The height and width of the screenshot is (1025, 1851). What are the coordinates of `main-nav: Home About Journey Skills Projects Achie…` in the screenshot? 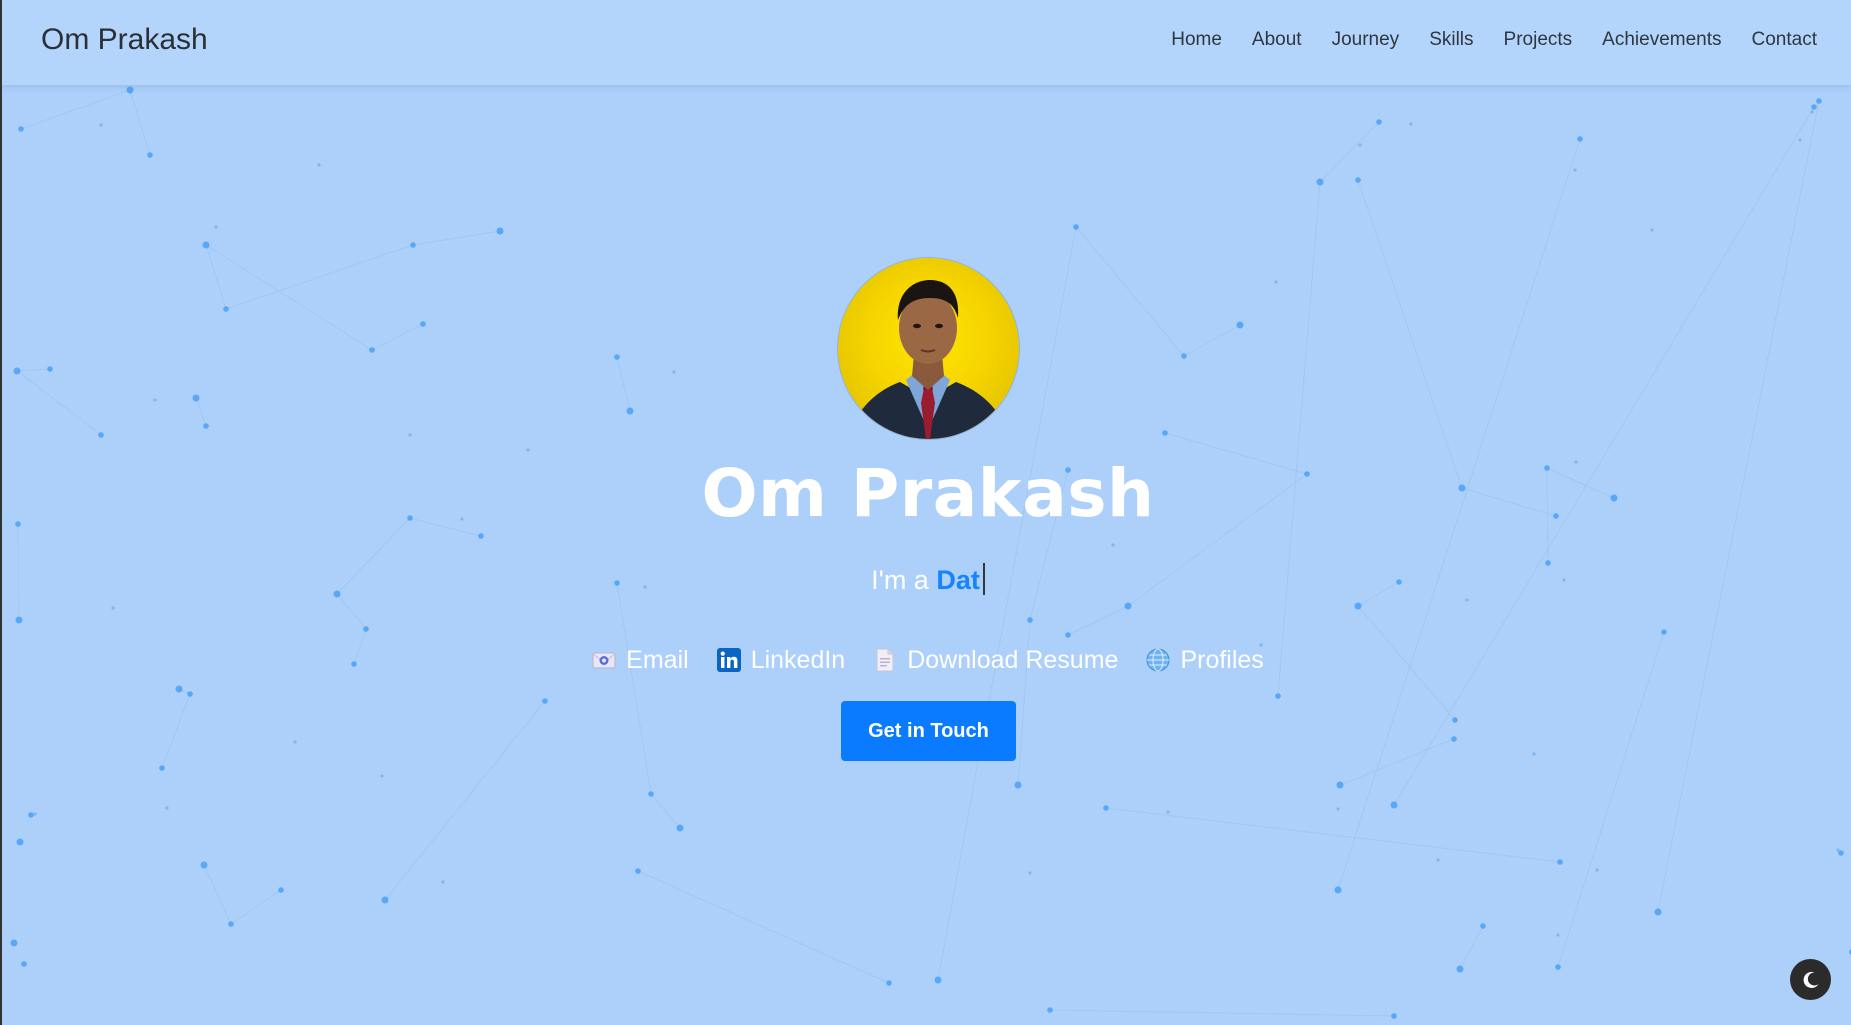 It's located at (1479, 40).